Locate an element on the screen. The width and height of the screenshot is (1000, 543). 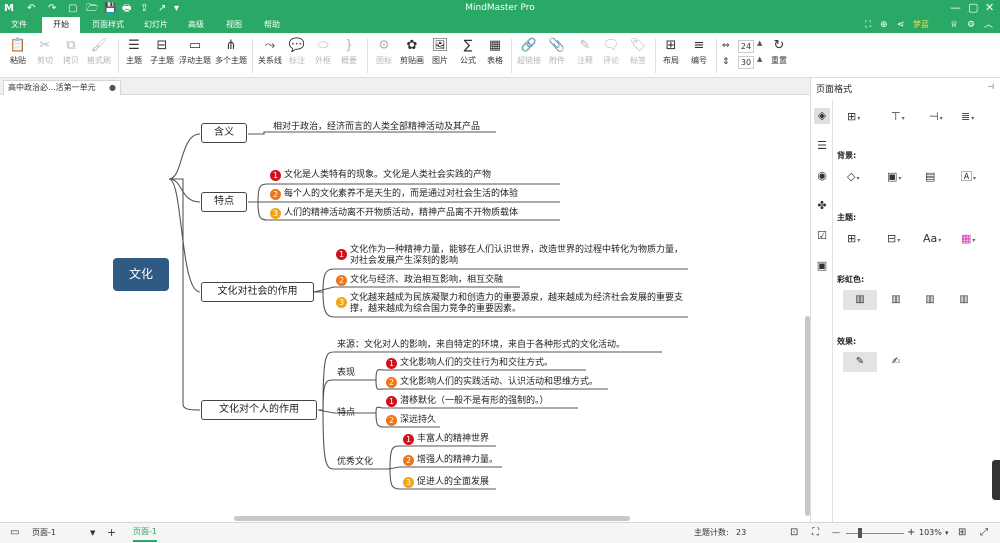
formula-button: ∑ 公式 is located at coordinates (468, 56).